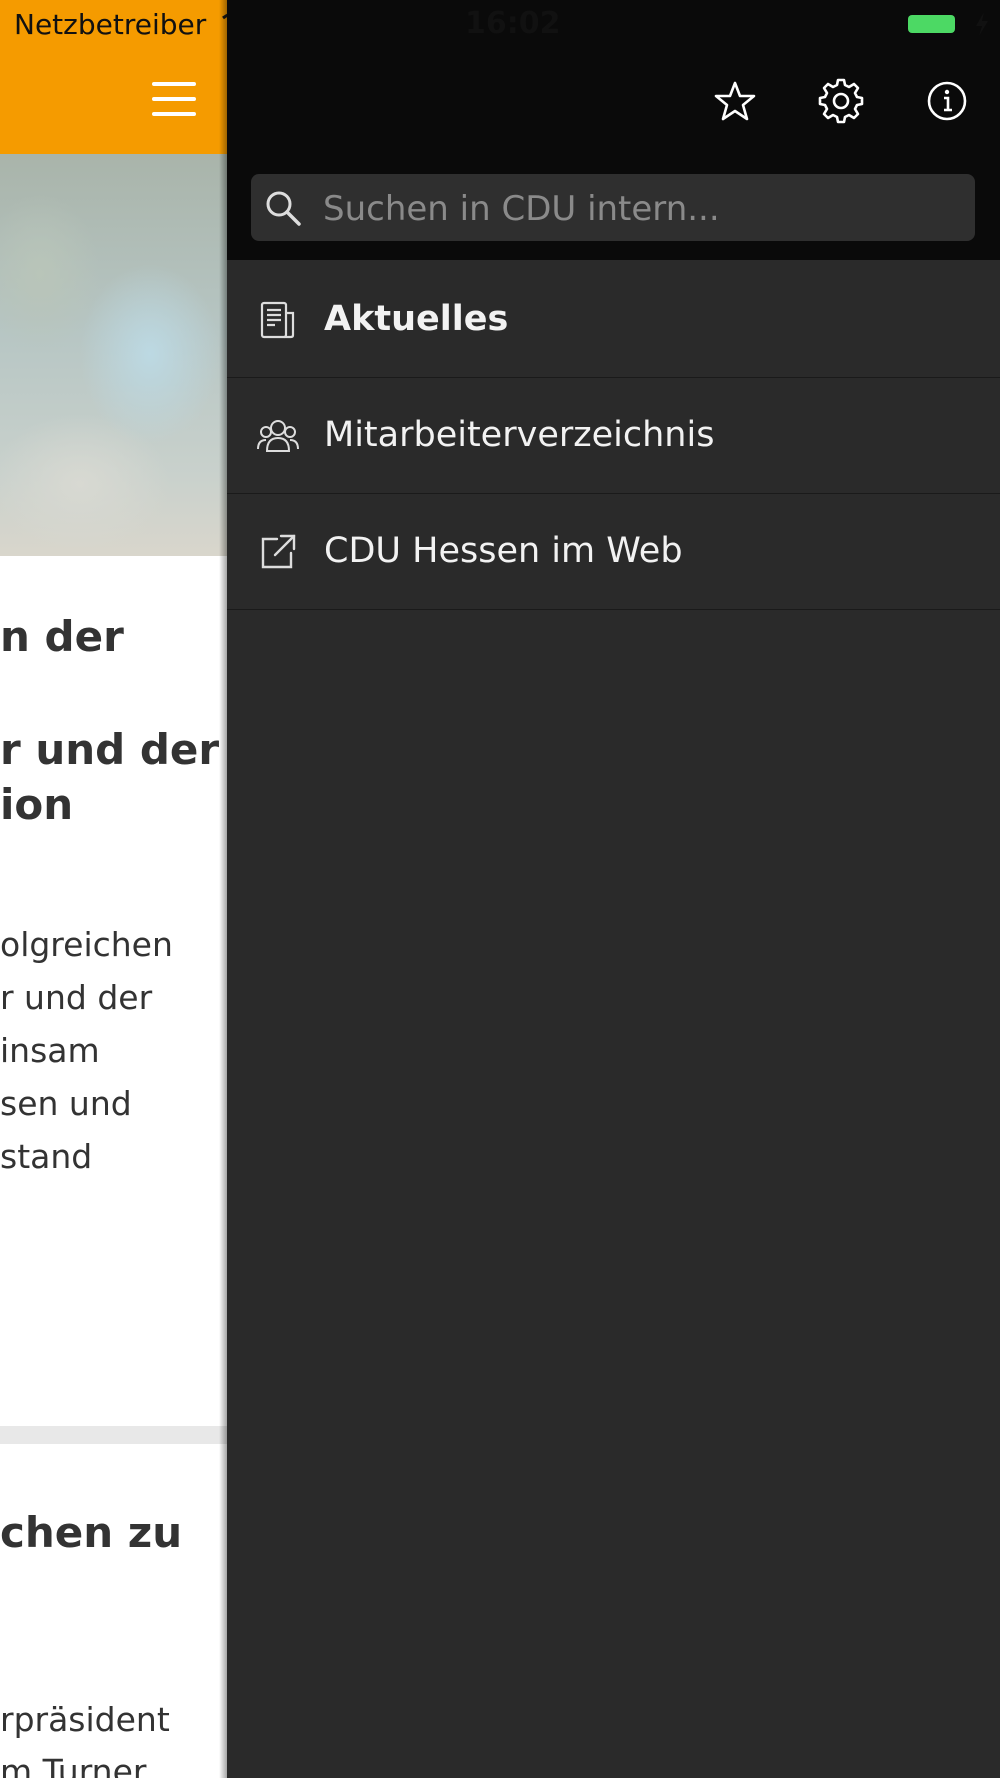 This screenshot has height=1778, width=1000. I want to click on menu-item-mitarbeiterverzeichnis: Mitarbeiterverzeichnis, so click(613, 436).